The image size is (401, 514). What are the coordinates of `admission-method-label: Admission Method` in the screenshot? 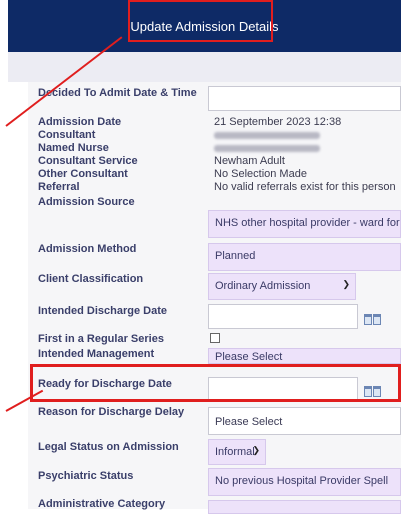 It's located at (87, 249).